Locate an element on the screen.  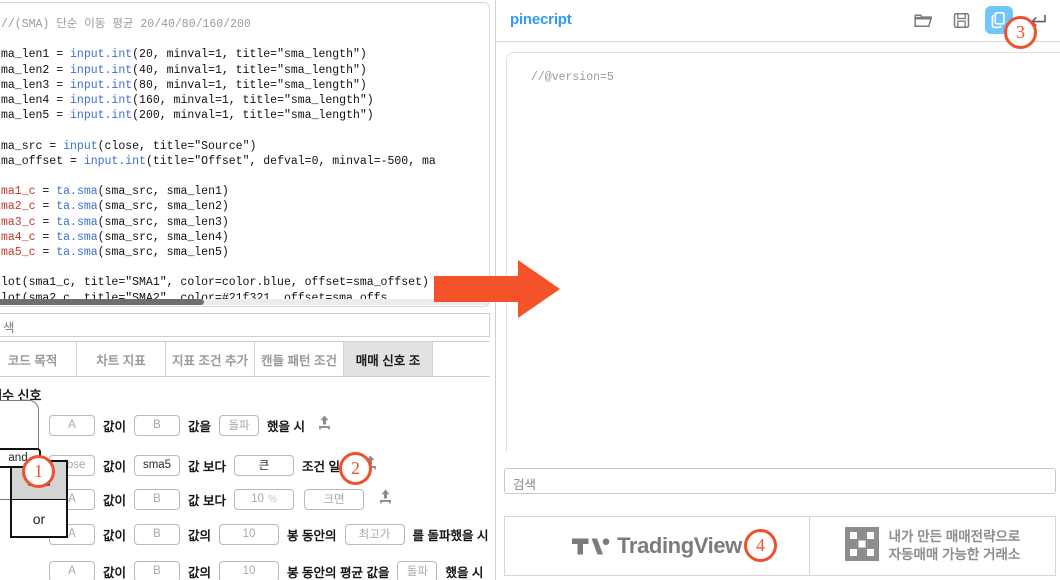
tab-label: 지표 조건 추가 is located at coordinates (210, 360).